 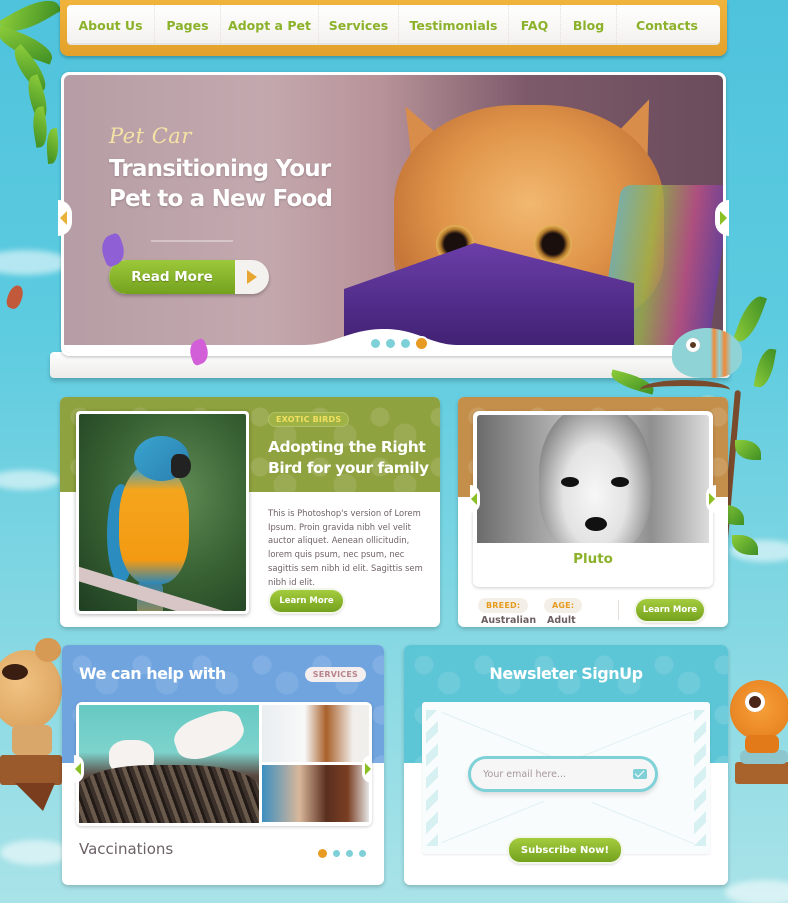 I want to click on envelope-icon, so click(x=640, y=774).